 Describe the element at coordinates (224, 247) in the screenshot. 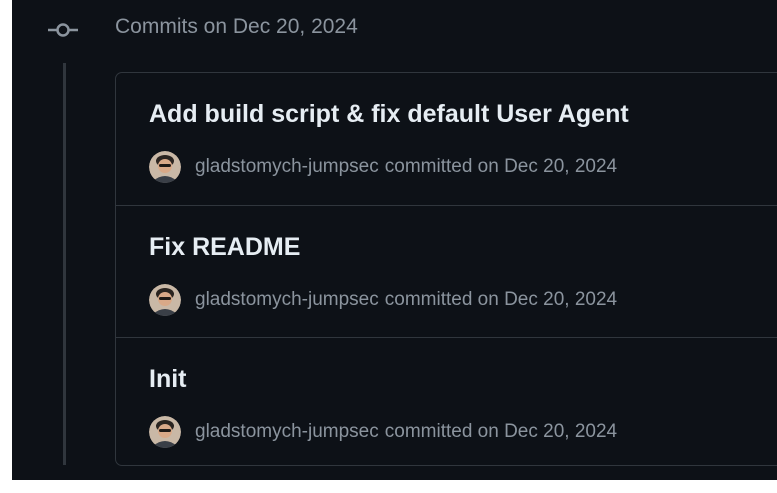

I see `commit-title-link: Fix README` at that location.